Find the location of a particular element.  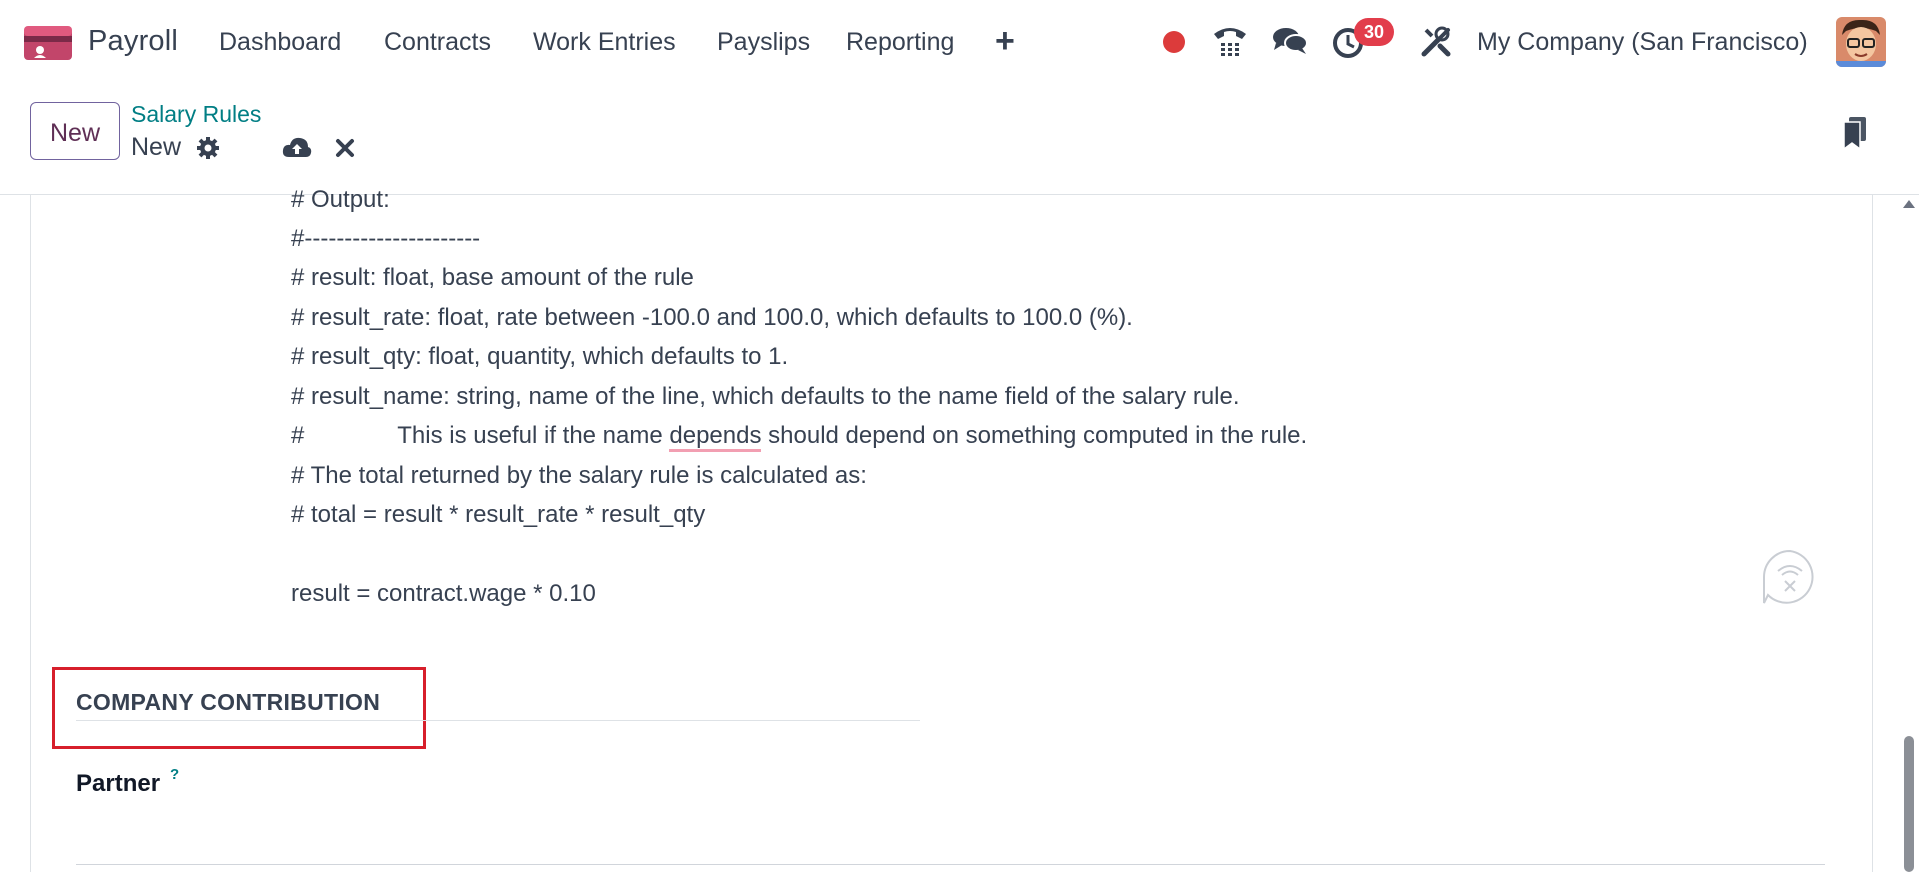

menu-payslips: Payslips is located at coordinates (763, 42).